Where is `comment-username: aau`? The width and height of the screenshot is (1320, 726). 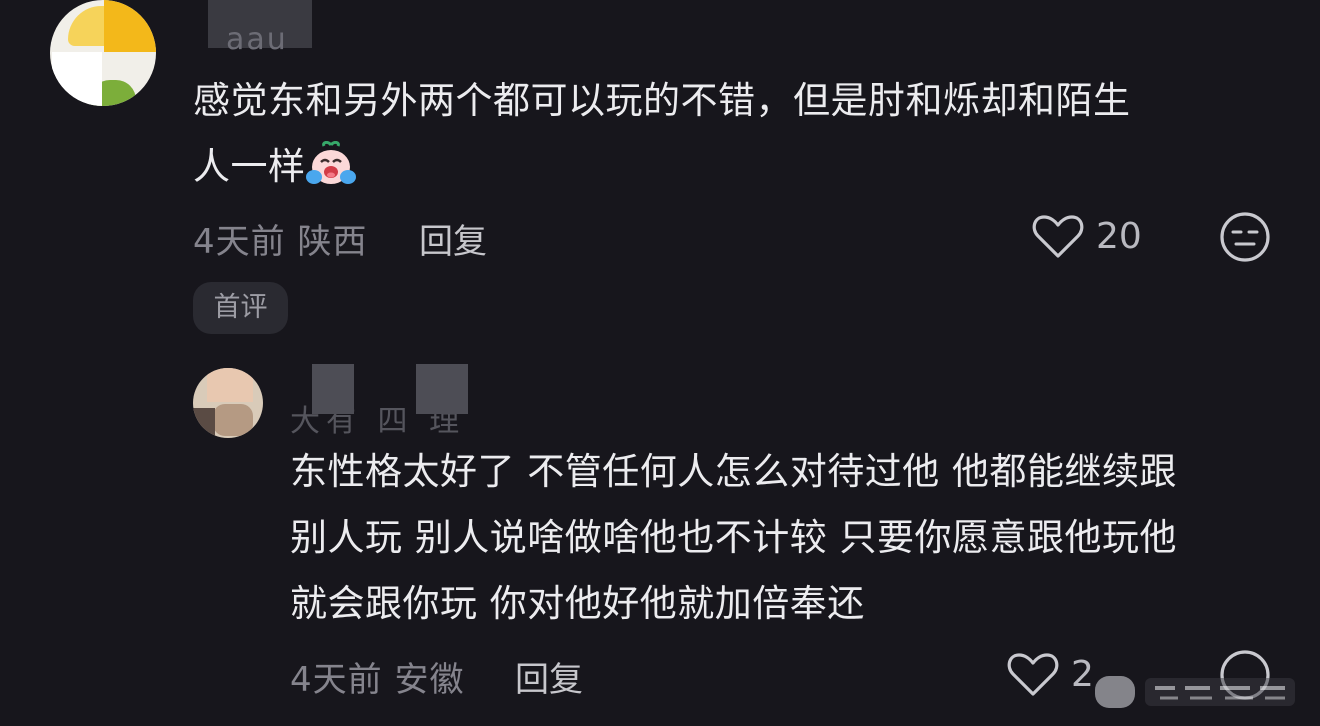
comment-username: aau is located at coordinates (260, 28).